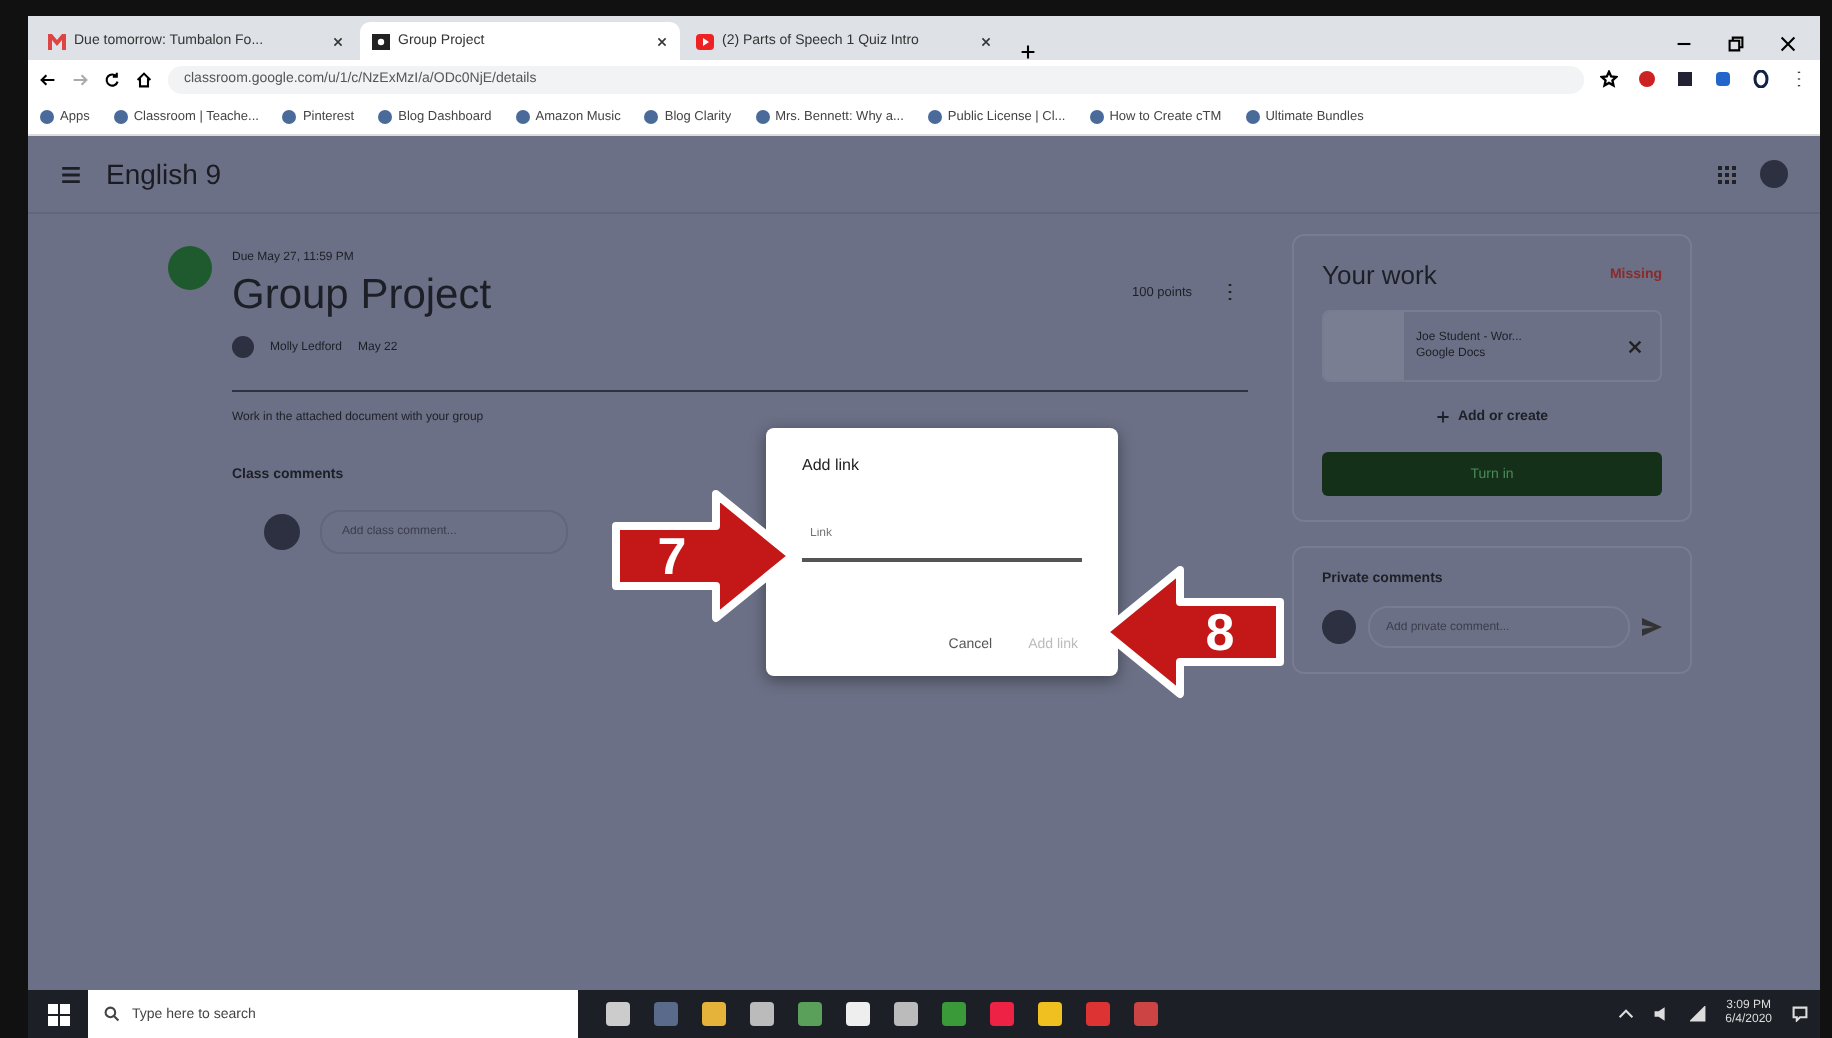 This screenshot has width=1832, height=1038. What do you see at coordinates (1379, 275) in the screenshot?
I see `card-title: Your work` at bounding box center [1379, 275].